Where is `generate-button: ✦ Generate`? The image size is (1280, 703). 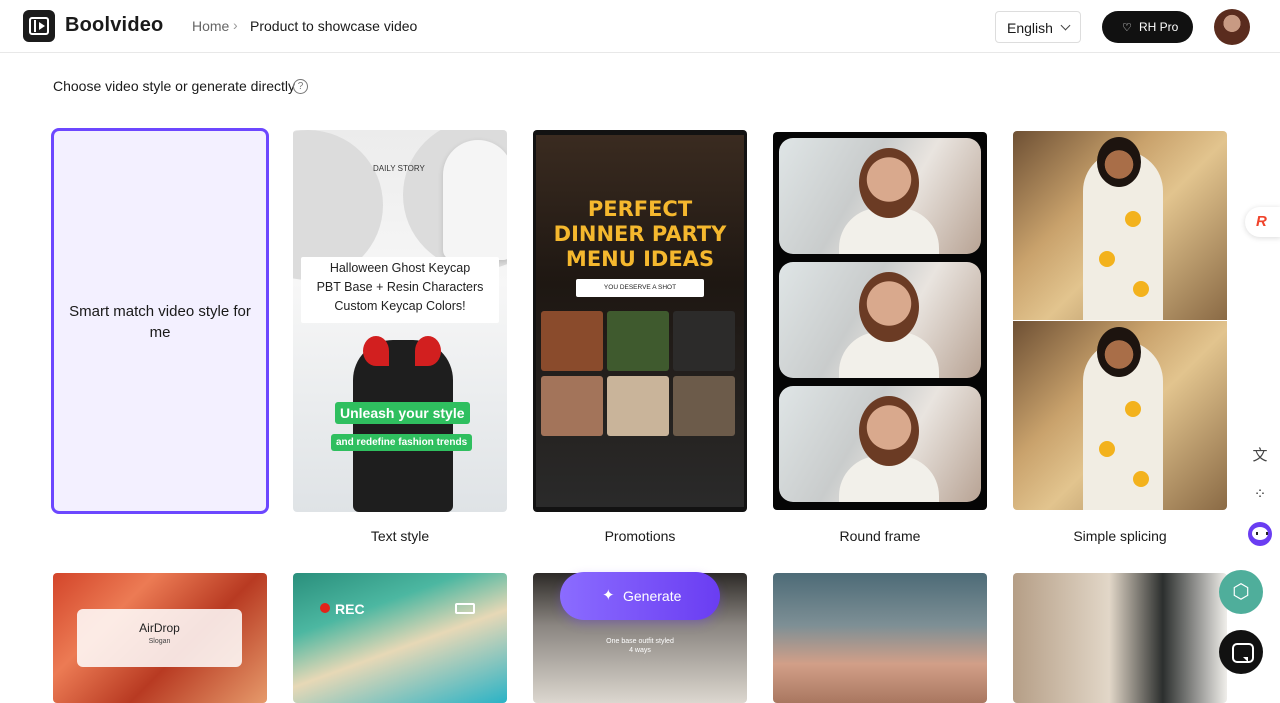 generate-button: ✦ Generate is located at coordinates (640, 596).